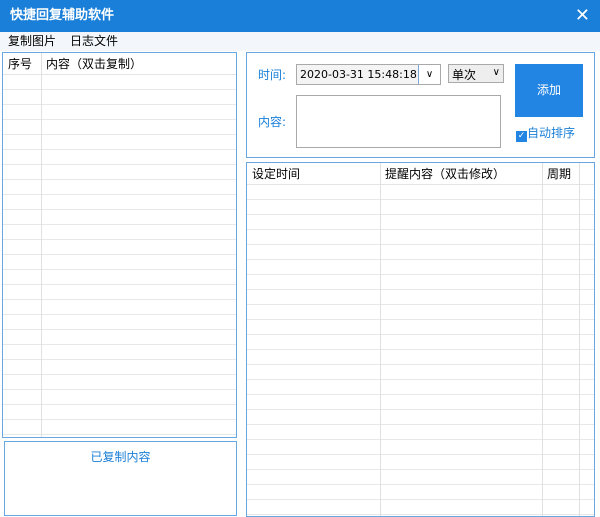 This screenshot has height=517, width=600. Describe the element at coordinates (120, 478) in the screenshot. I see `copied-content-box: 已复制内容` at that location.